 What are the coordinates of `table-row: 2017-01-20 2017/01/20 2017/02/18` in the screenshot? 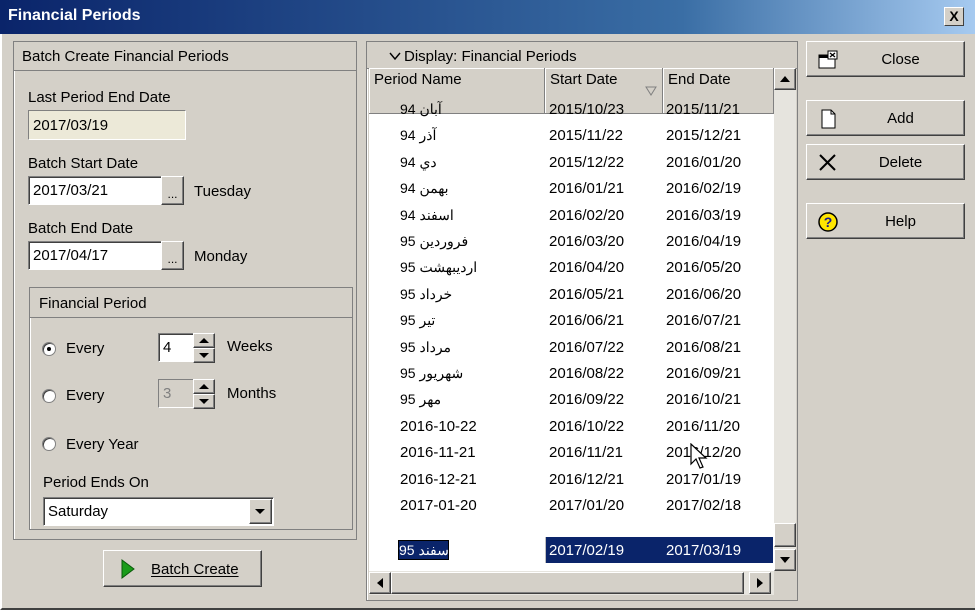 It's located at (571, 505).